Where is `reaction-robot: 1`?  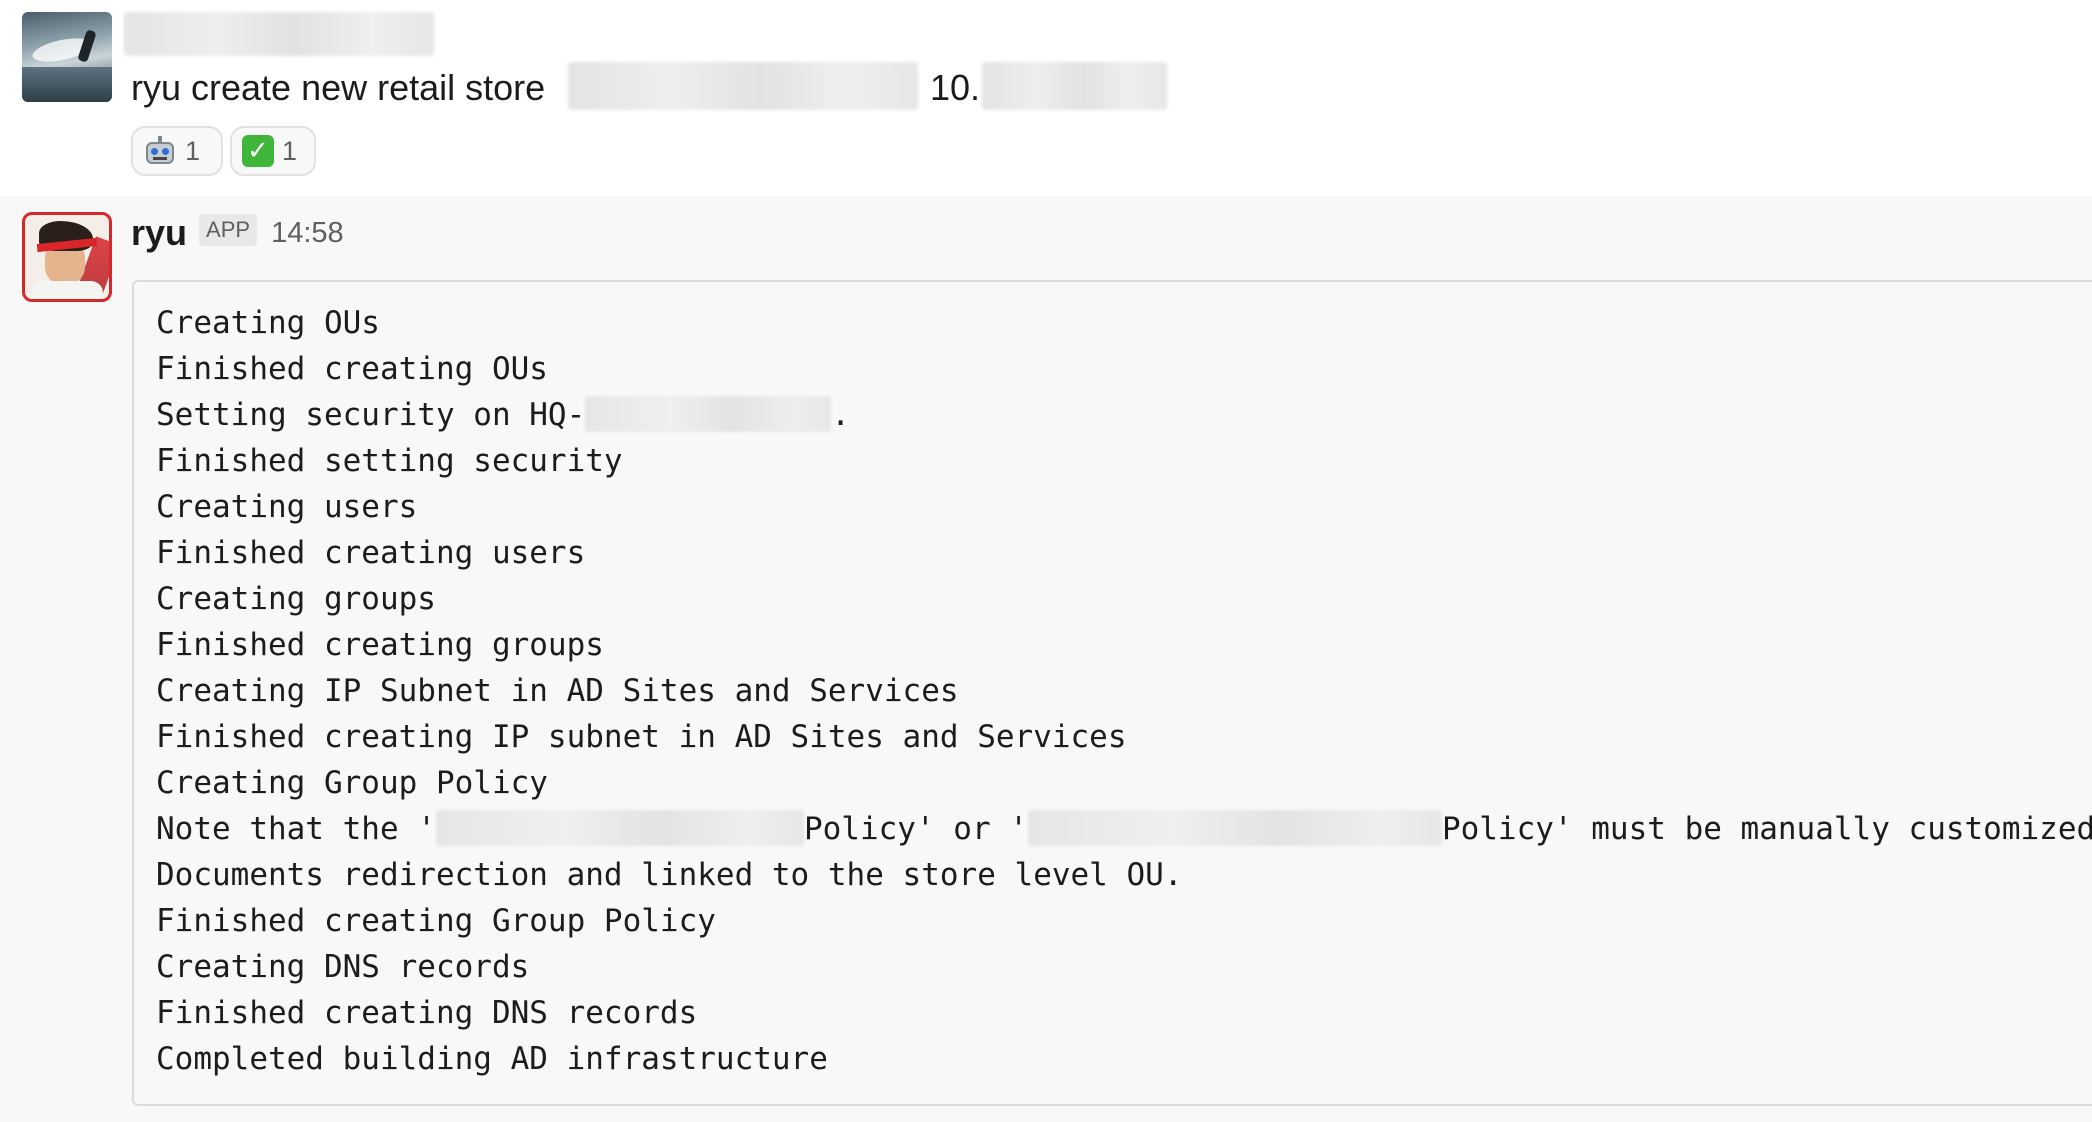 reaction-robot: 1 is located at coordinates (177, 151).